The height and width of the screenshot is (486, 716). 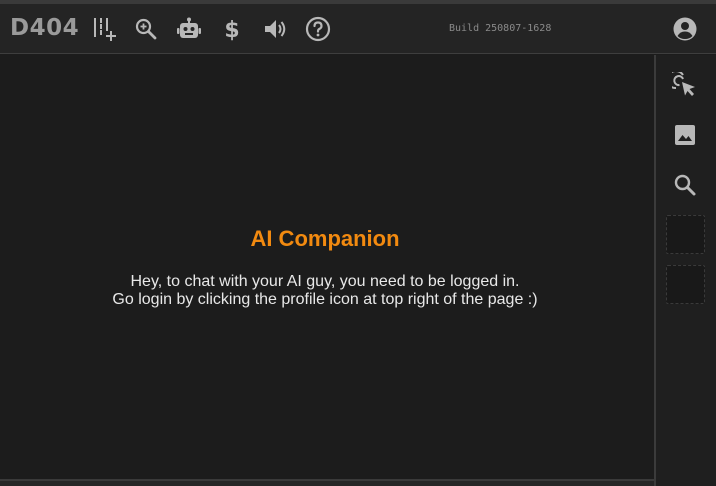 What do you see at coordinates (189, 29) in the screenshot?
I see `robot-icon` at bounding box center [189, 29].